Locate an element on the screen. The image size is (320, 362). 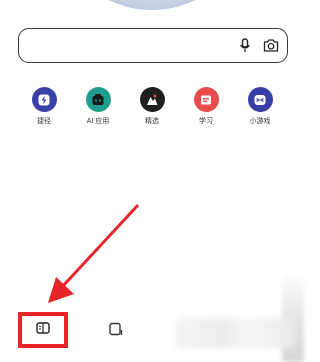
featured-icon is located at coordinates (152, 99).